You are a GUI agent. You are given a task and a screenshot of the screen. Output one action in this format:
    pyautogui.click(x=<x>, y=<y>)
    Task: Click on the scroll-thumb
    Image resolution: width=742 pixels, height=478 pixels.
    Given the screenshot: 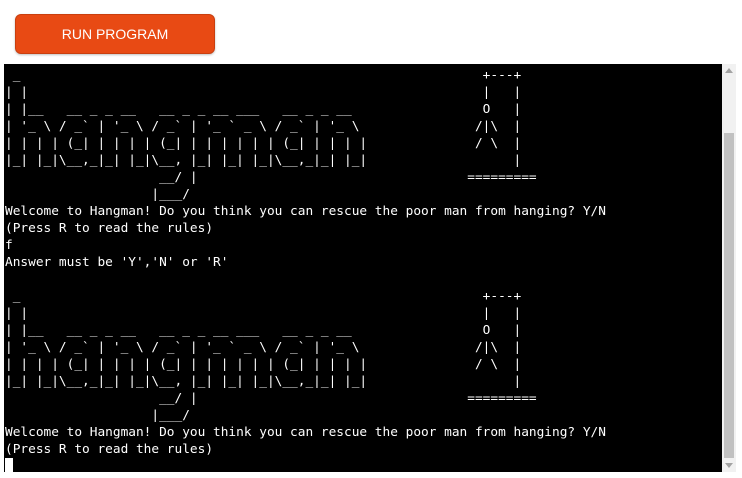 What is the action you would take?
    pyautogui.click(x=729, y=295)
    